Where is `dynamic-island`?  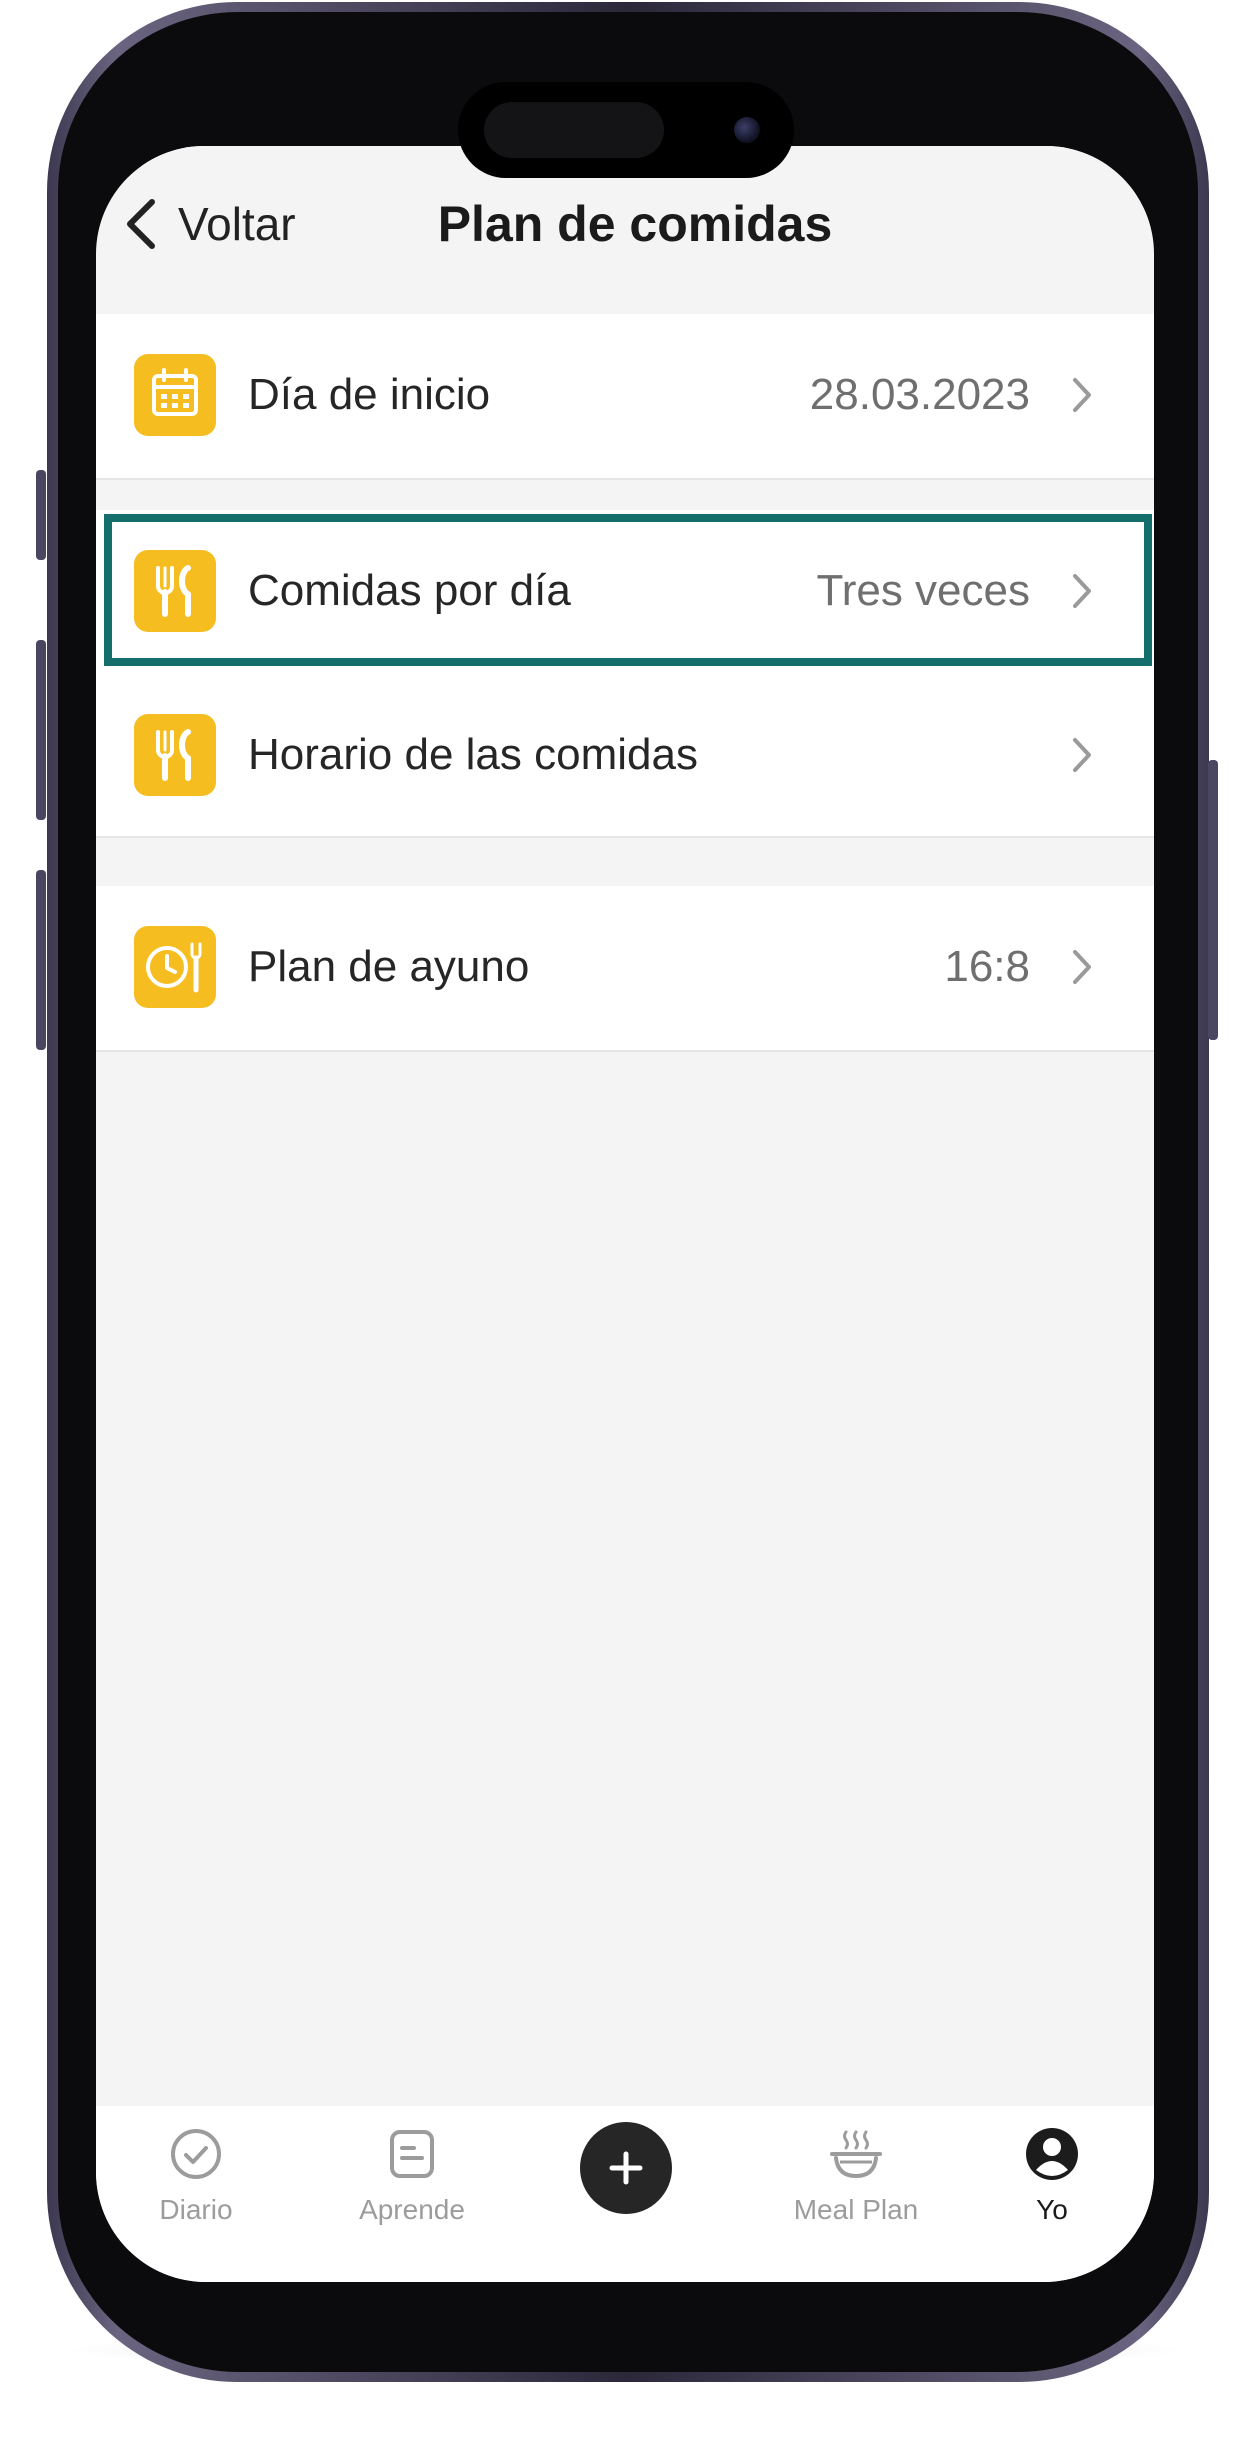 dynamic-island is located at coordinates (626, 130).